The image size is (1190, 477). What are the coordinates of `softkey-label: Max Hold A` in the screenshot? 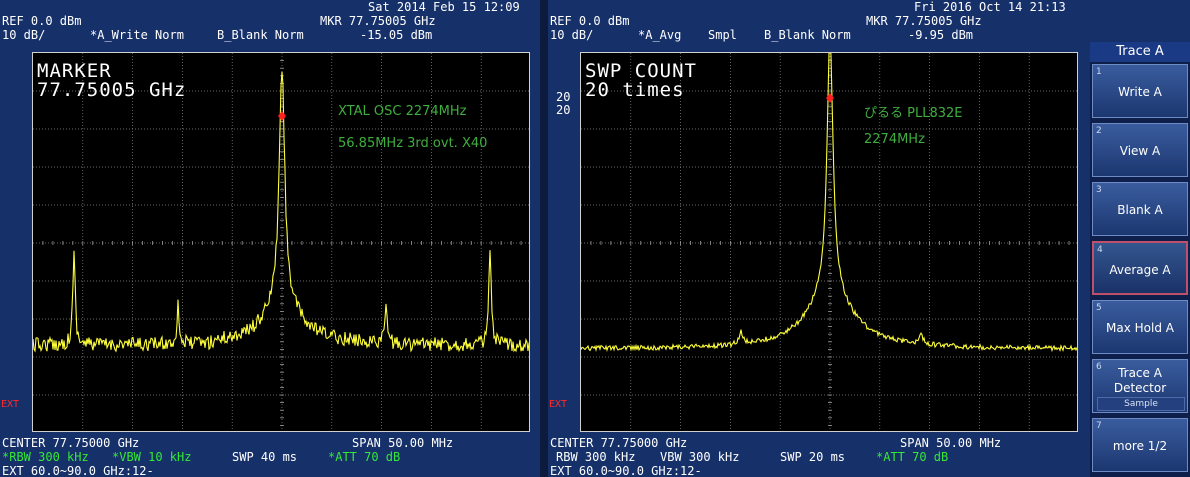 It's located at (1140, 328).